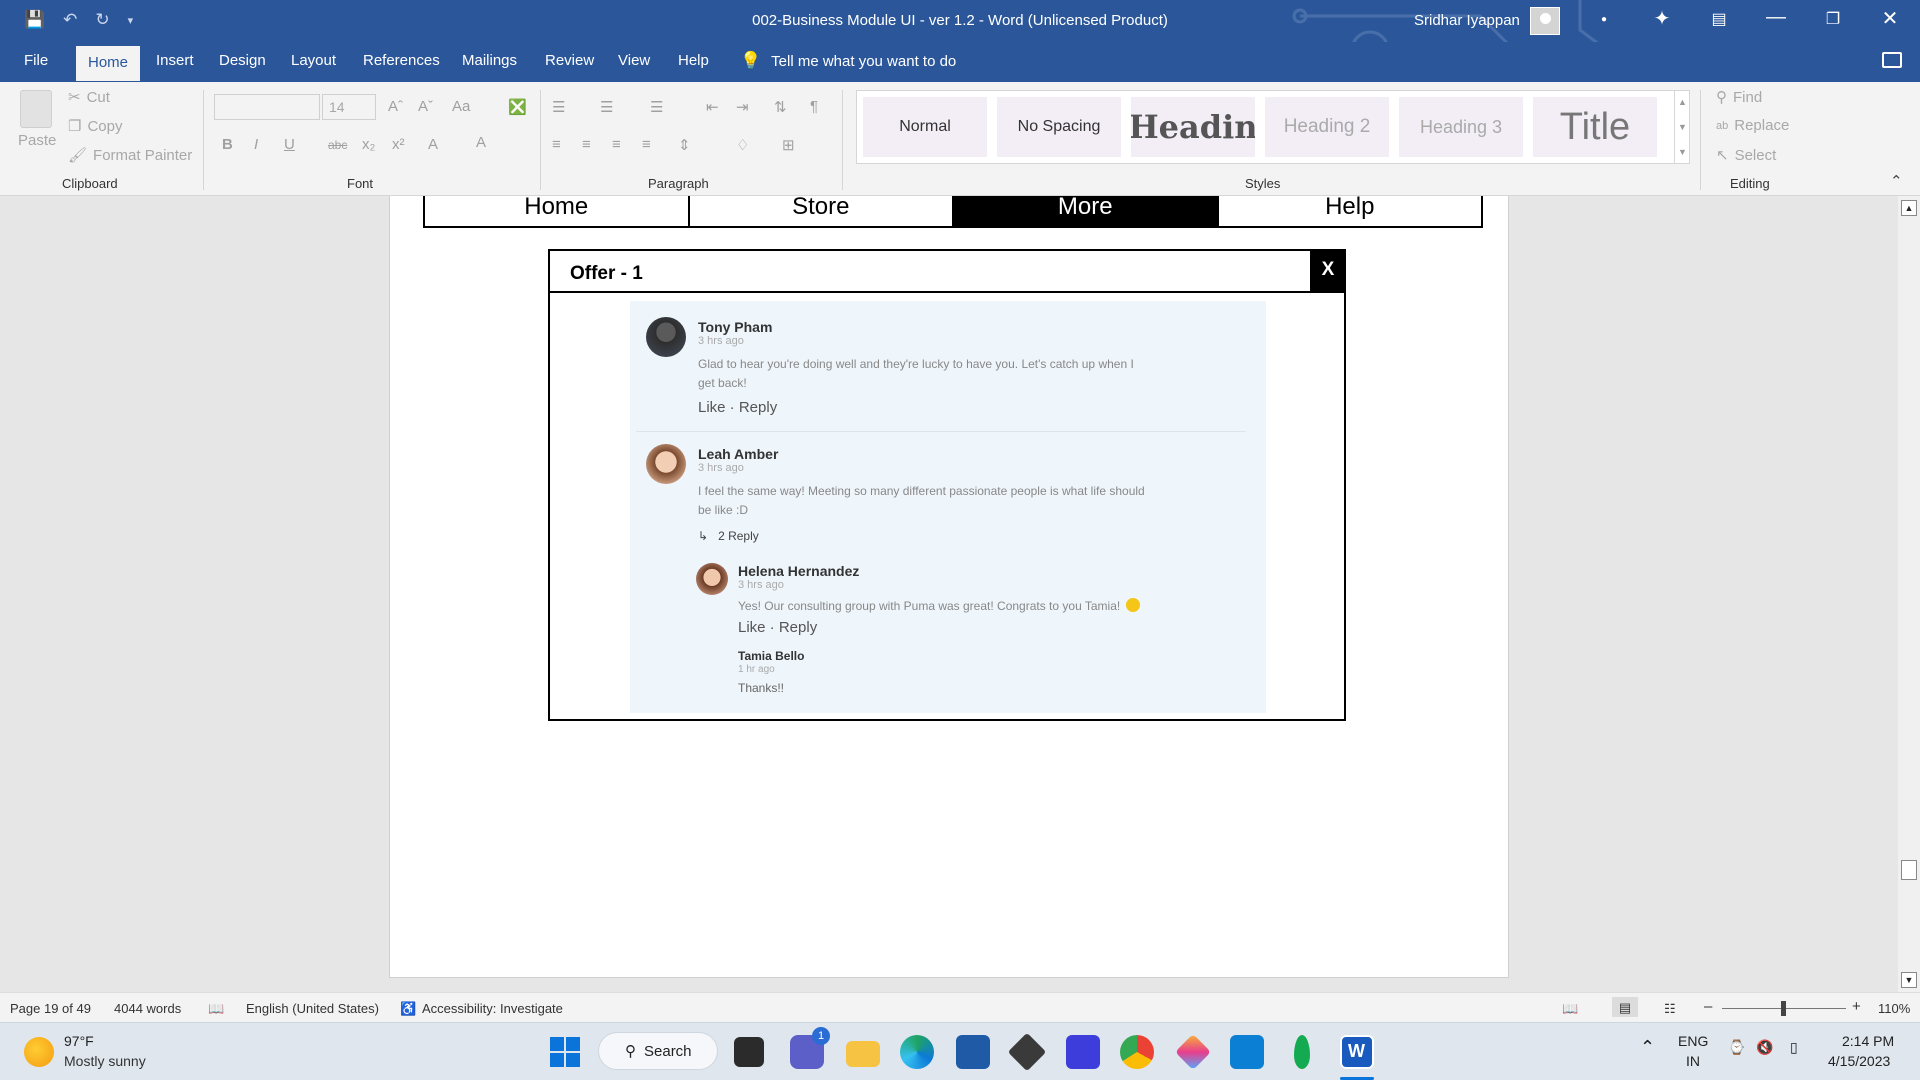 The image size is (1920, 1080). I want to click on justify-icon: ≡, so click(646, 144).